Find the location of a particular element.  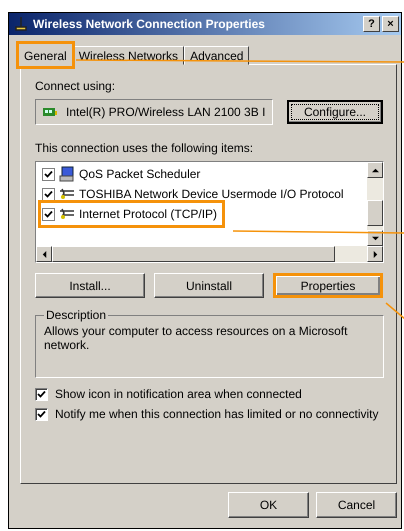

option-label: Notify me when this connection has limited or no connectivity is located at coordinates (216, 414).